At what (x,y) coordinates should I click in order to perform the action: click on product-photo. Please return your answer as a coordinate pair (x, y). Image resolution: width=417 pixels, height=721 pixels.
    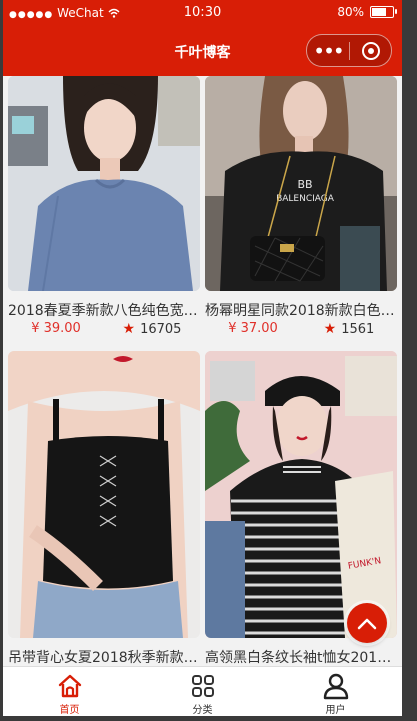
    Looking at the image, I should click on (104, 183).